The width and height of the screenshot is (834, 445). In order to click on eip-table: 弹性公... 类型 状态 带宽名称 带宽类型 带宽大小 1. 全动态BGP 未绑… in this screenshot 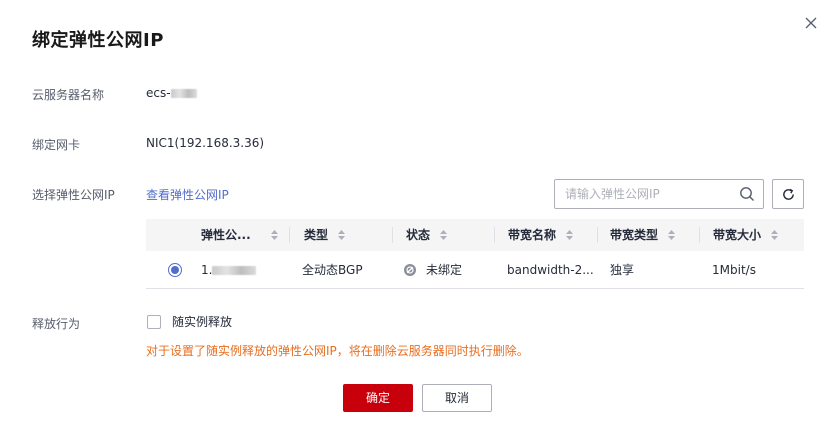, I will do `click(475, 254)`.